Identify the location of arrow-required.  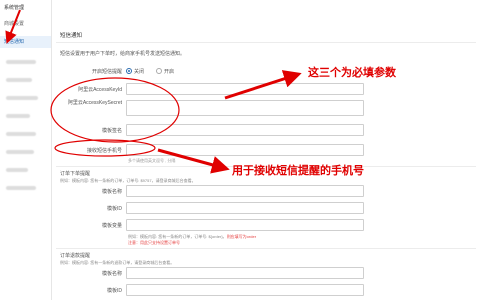
(263, 85).